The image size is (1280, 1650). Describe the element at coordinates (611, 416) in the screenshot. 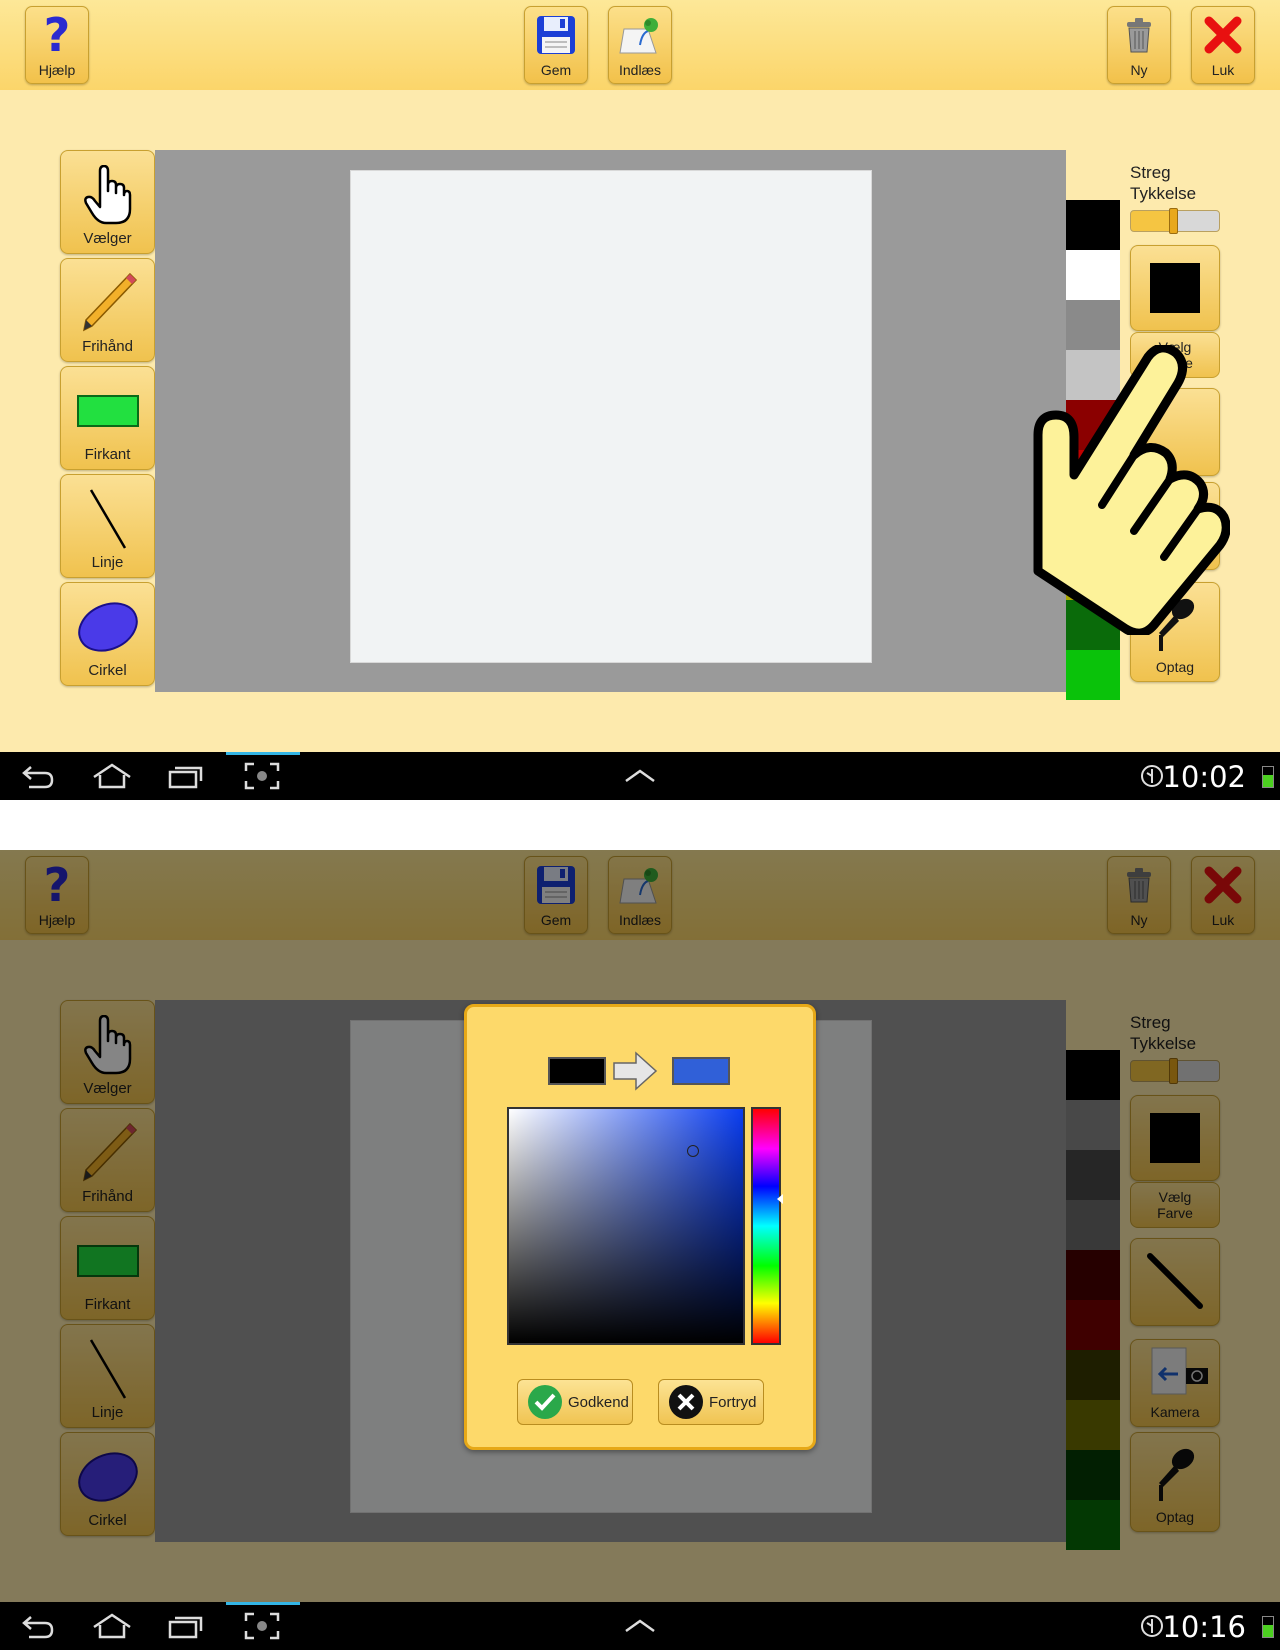

I see `drawing-canvas` at that location.